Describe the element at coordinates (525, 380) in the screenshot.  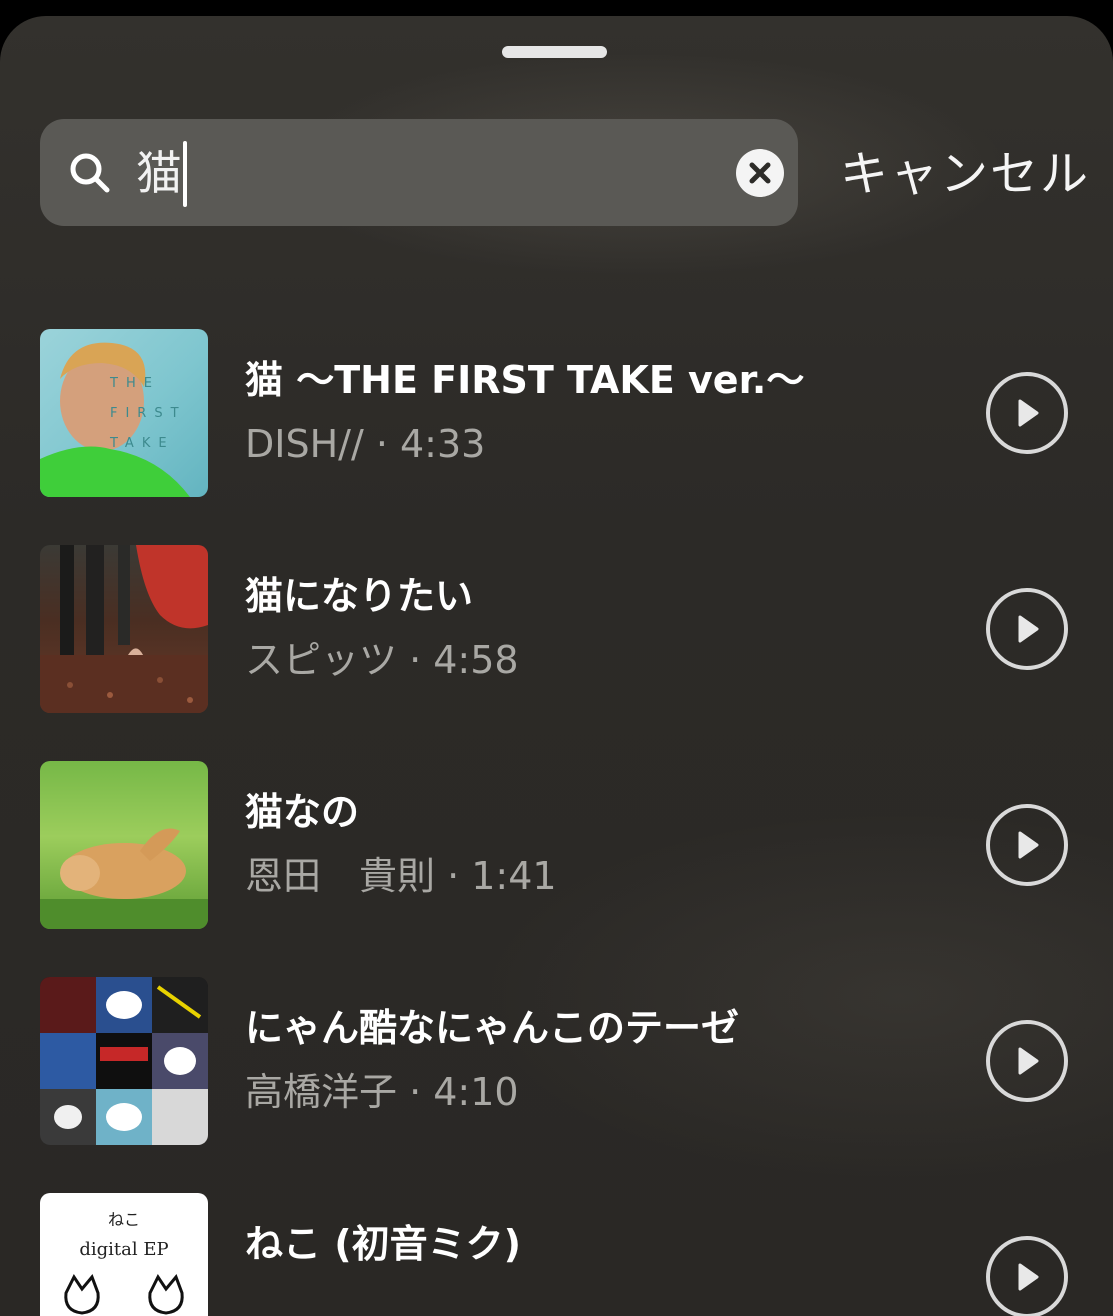
I see `song-title: 猫 〜THE FIRST TAKE ver.〜` at that location.